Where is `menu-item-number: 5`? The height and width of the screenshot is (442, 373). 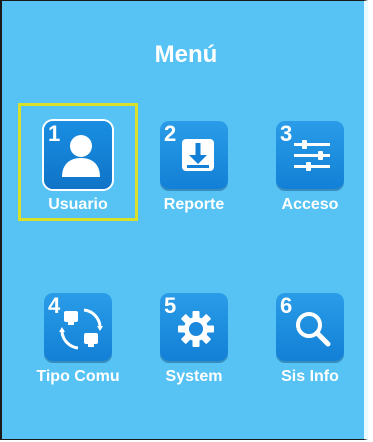 menu-item-number: 5 is located at coordinates (170, 305).